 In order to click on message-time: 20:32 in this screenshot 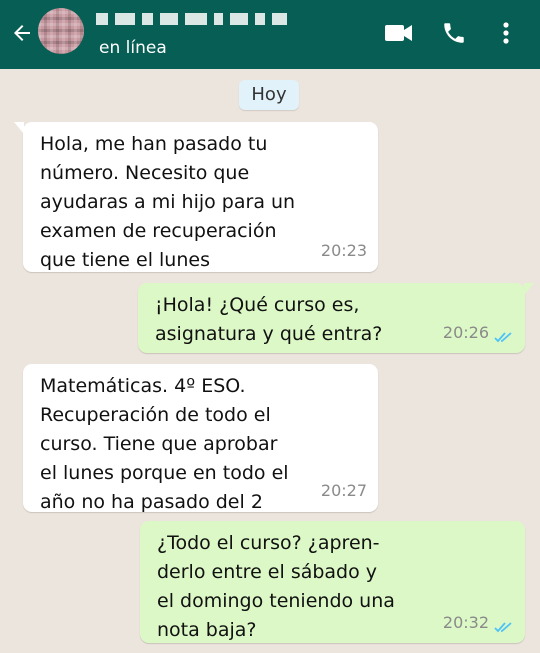, I will do `click(465, 622)`.